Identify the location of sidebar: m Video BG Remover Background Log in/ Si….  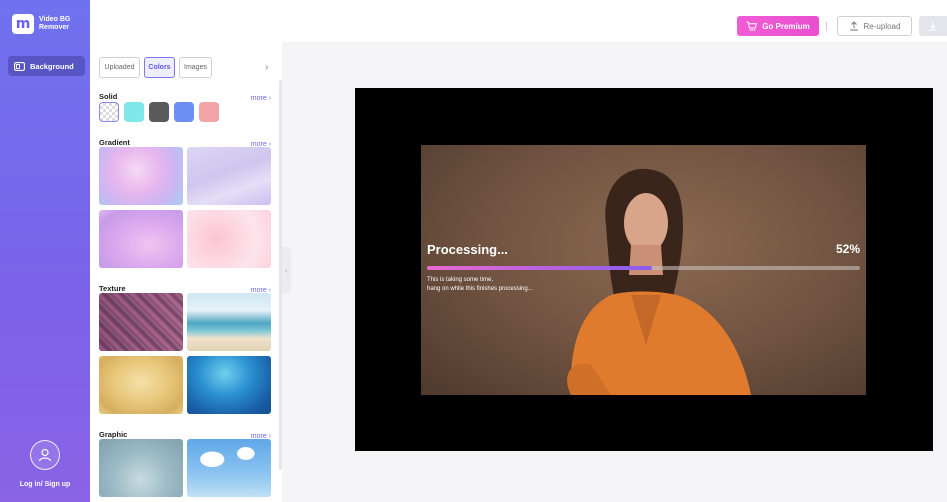
(45, 251).